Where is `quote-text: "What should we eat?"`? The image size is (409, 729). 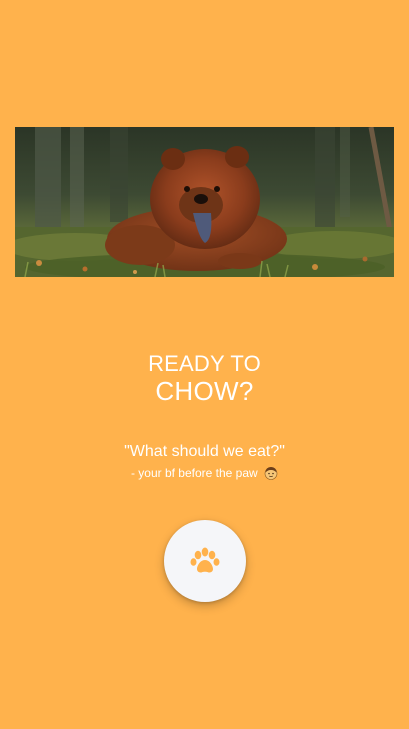 quote-text: "What should we eat?" is located at coordinates (204, 451).